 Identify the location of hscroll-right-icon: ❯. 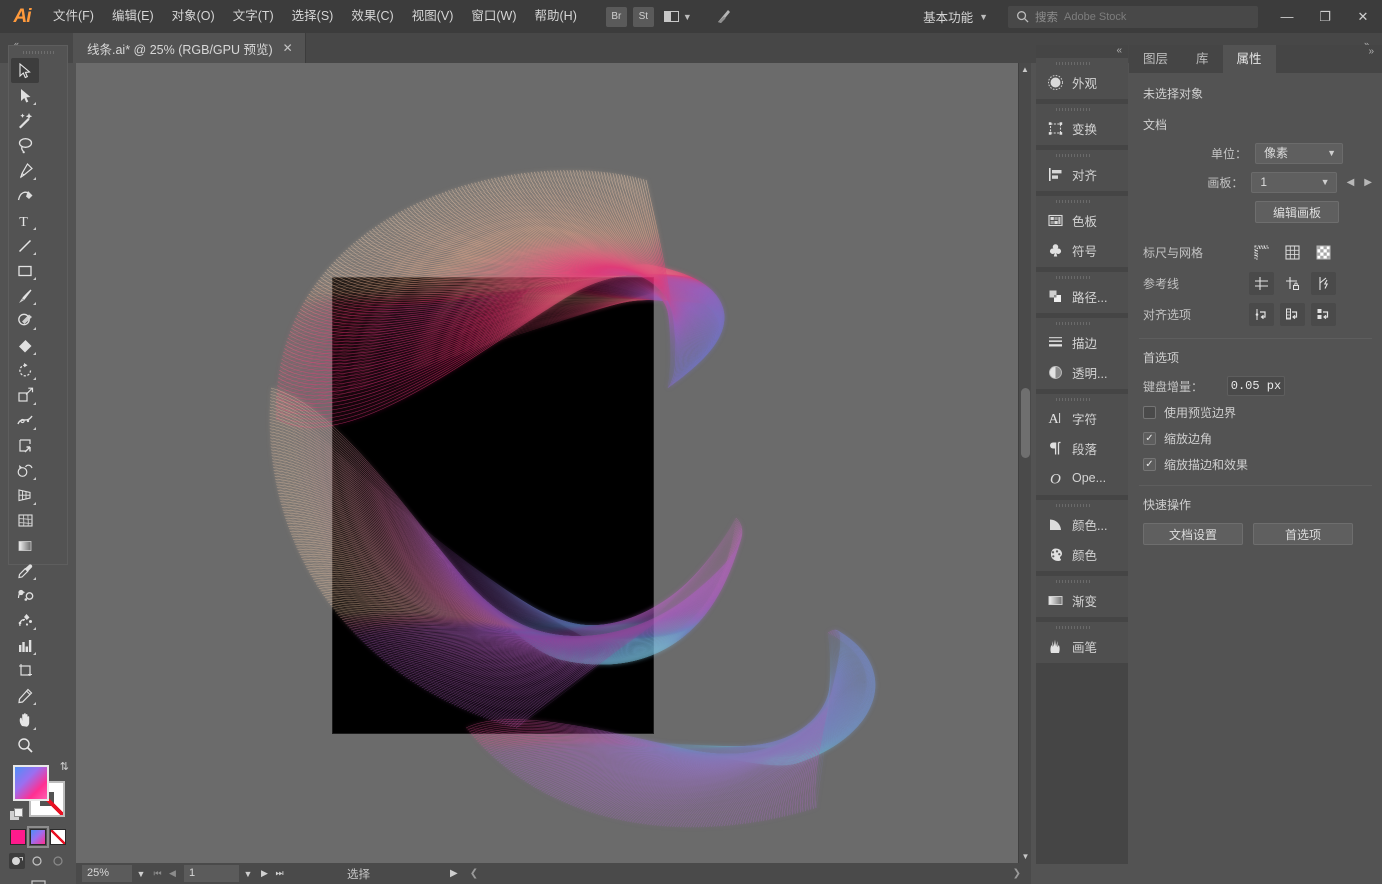
(1017, 873).